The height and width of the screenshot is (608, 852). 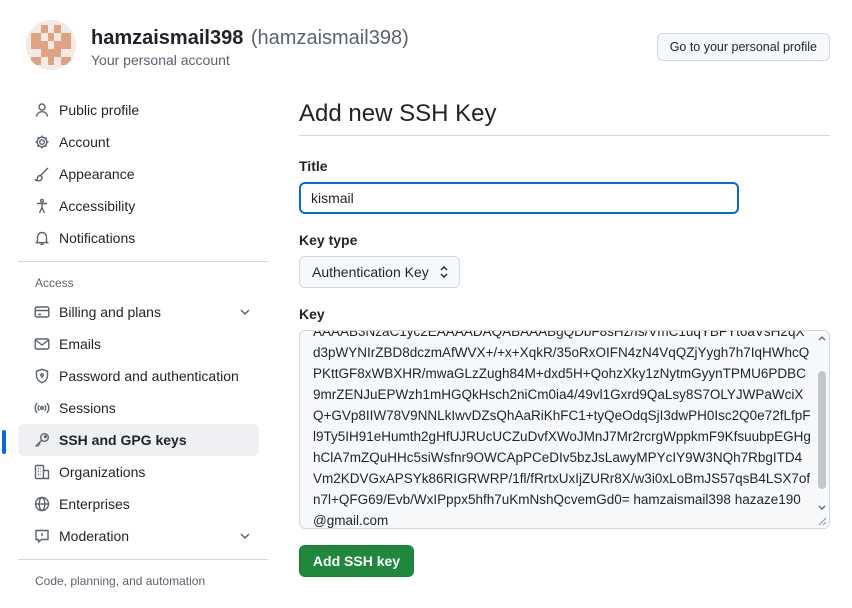 I want to click on key-type-select: Authentication Key, so click(x=379, y=272).